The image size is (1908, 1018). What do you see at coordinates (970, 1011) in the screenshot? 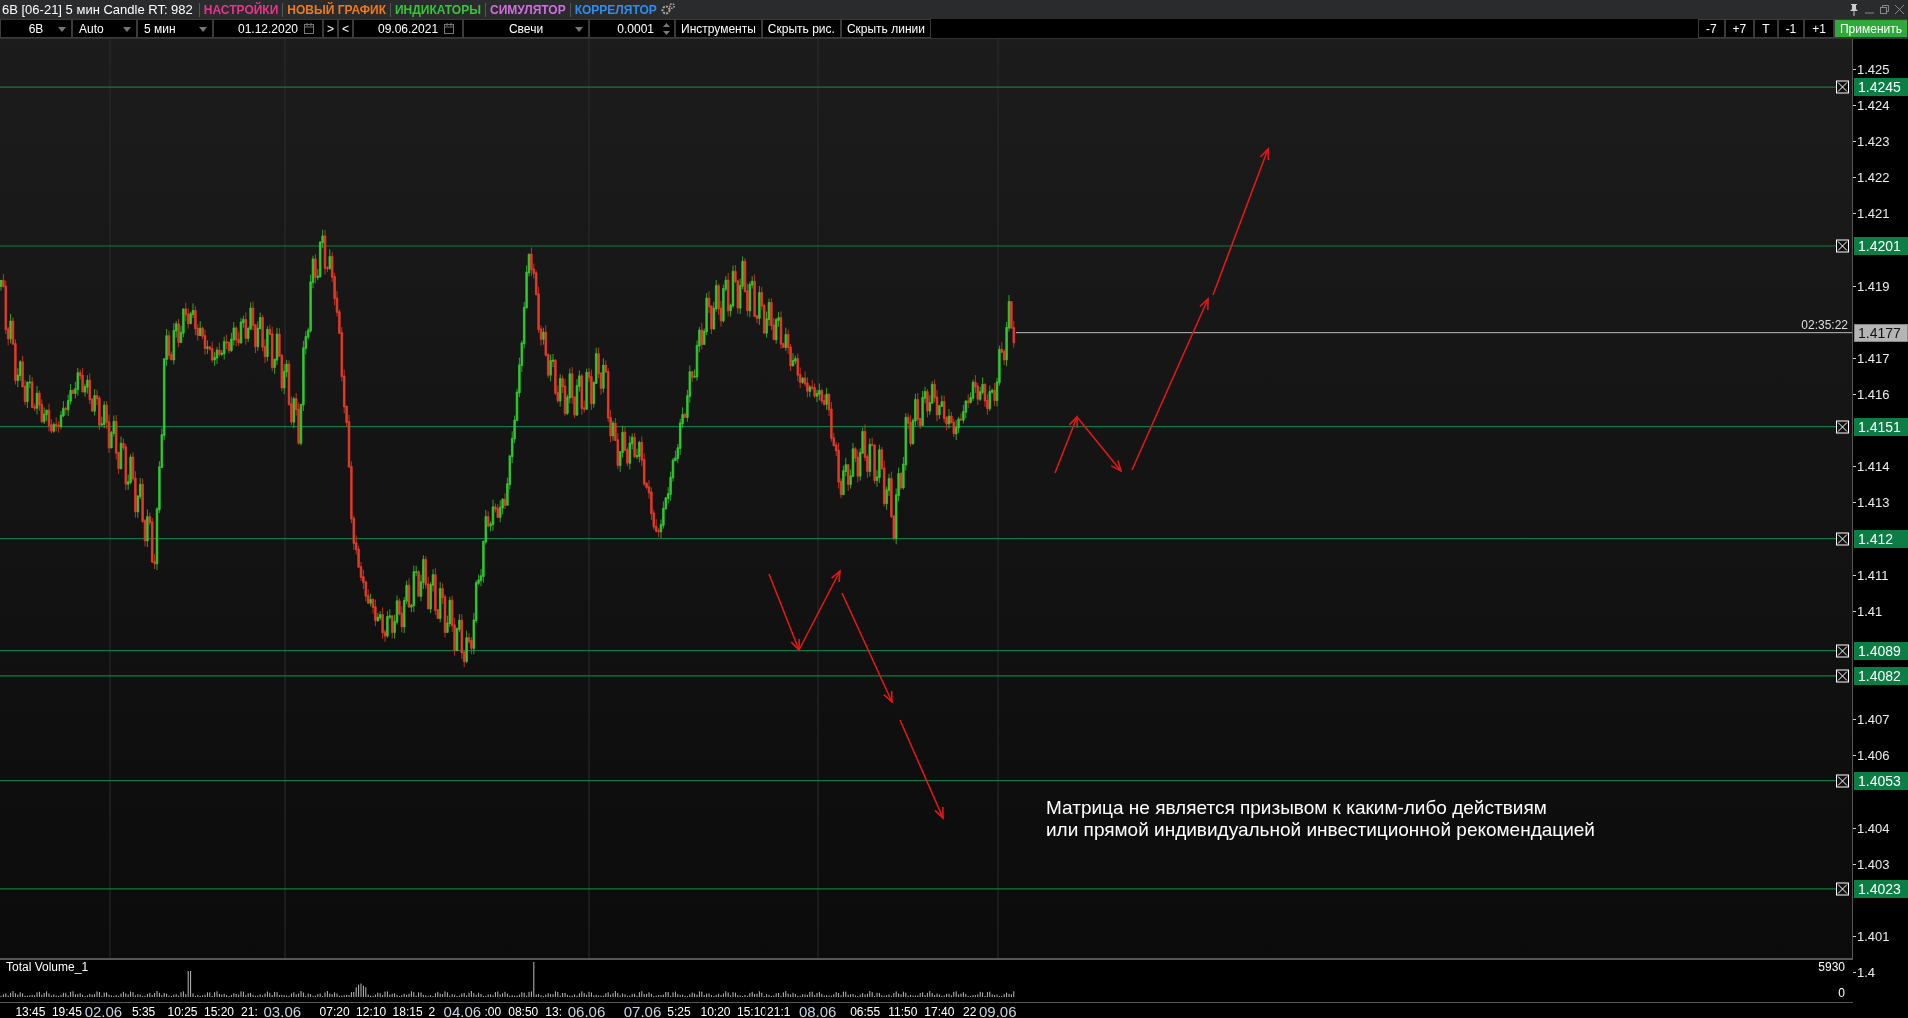
I see `time-label: 22` at bounding box center [970, 1011].